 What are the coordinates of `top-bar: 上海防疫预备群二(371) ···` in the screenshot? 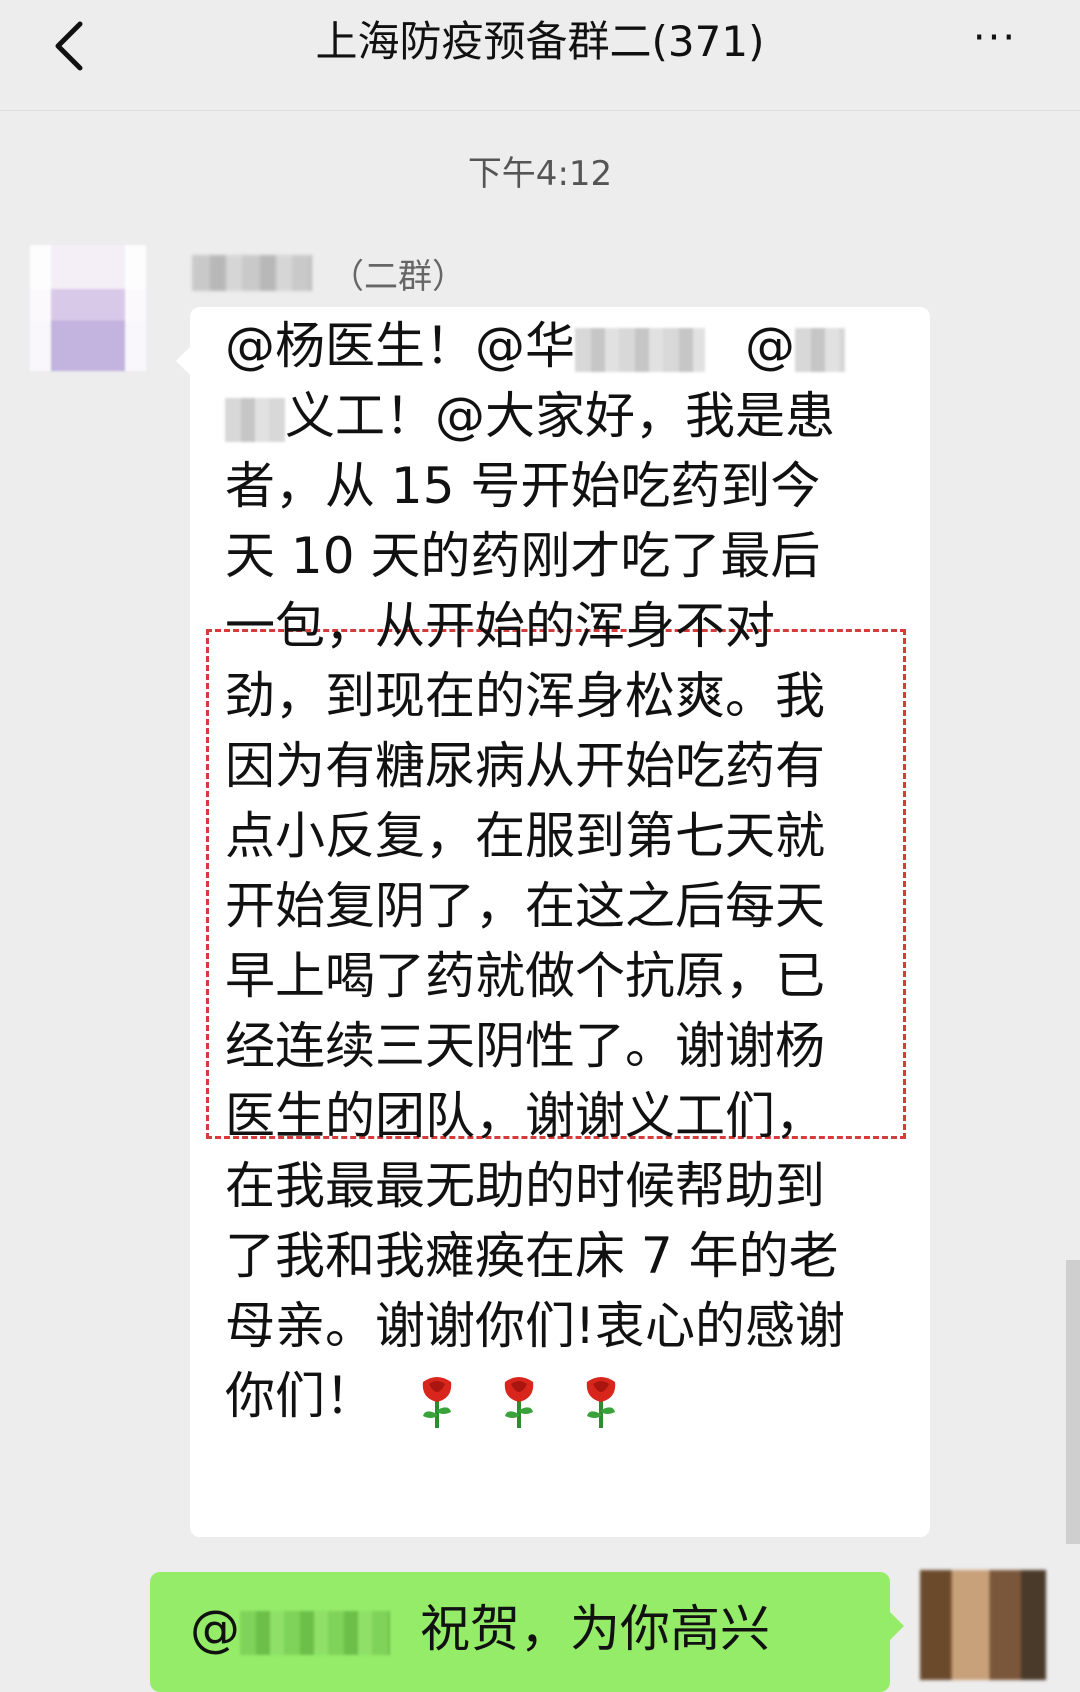 It's located at (540, 55).